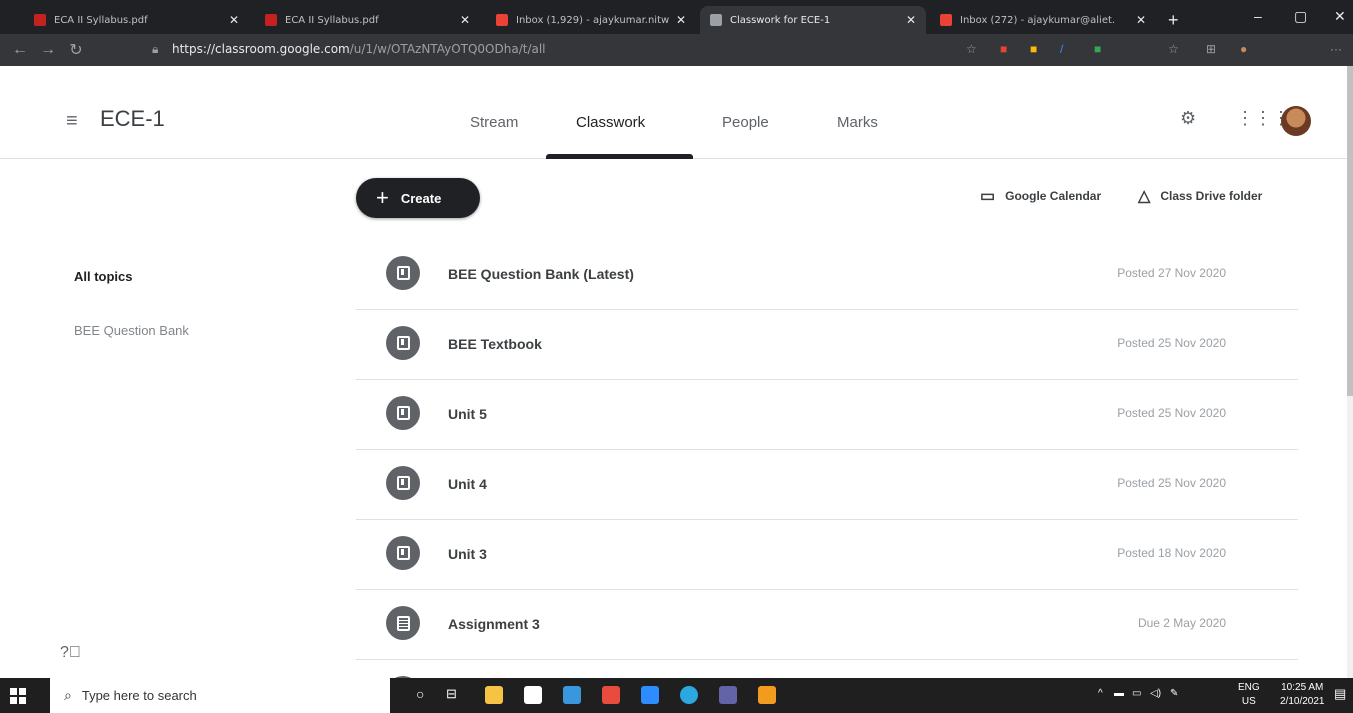 The height and width of the screenshot is (713, 1353). What do you see at coordinates (1173, 20) in the screenshot?
I see `new-tab-icon: +` at bounding box center [1173, 20].